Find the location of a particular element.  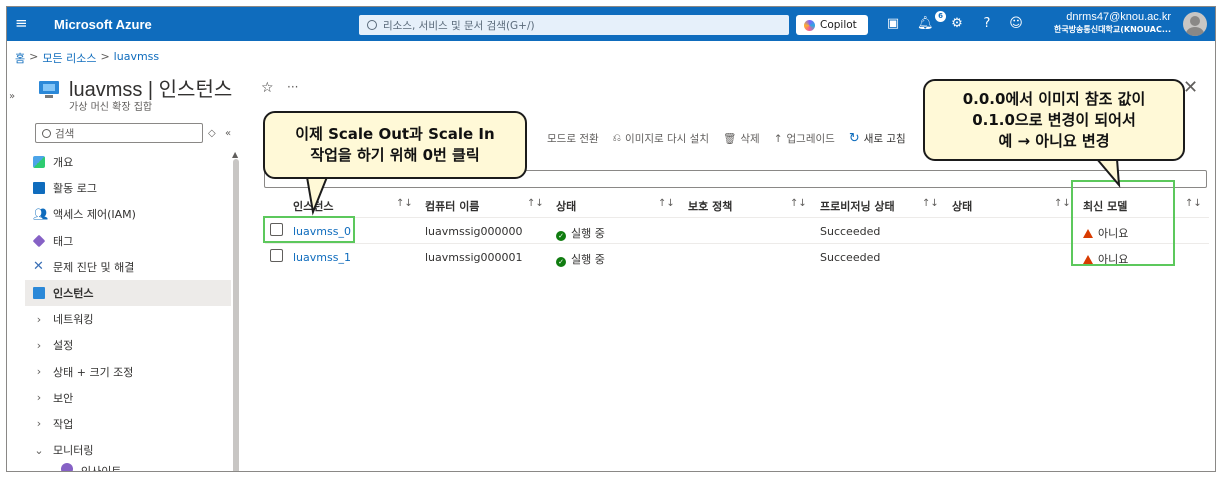

sidebar-scrollbar is located at coordinates (236, 315).